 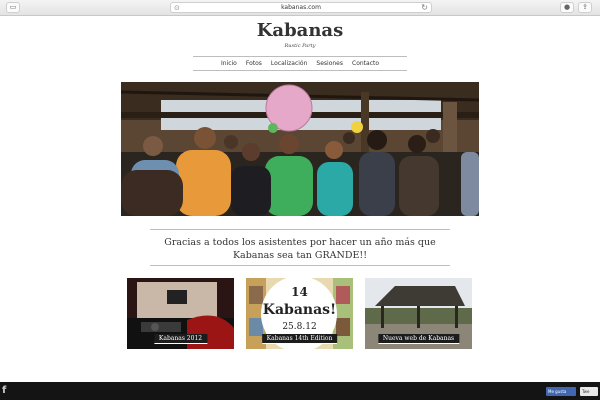 What do you see at coordinates (4, 390) in the screenshot?
I see `facebook-icon: f` at bounding box center [4, 390].